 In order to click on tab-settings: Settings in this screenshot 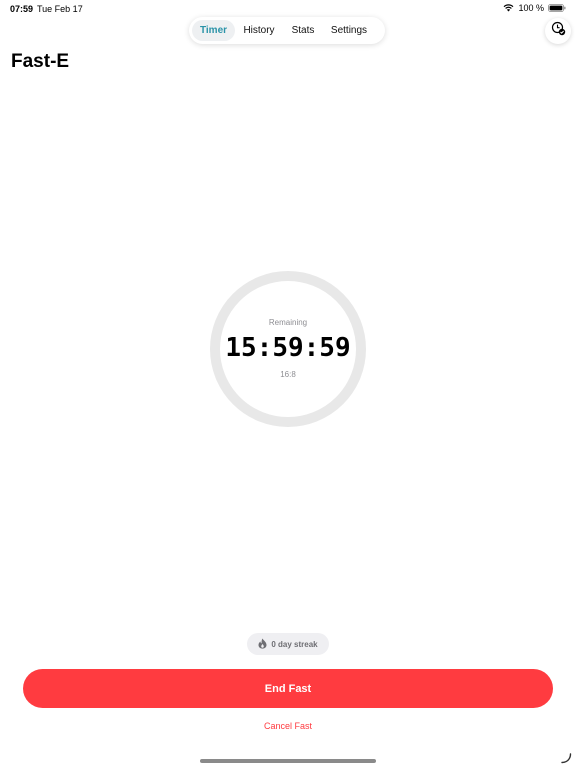, I will do `click(349, 30)`.